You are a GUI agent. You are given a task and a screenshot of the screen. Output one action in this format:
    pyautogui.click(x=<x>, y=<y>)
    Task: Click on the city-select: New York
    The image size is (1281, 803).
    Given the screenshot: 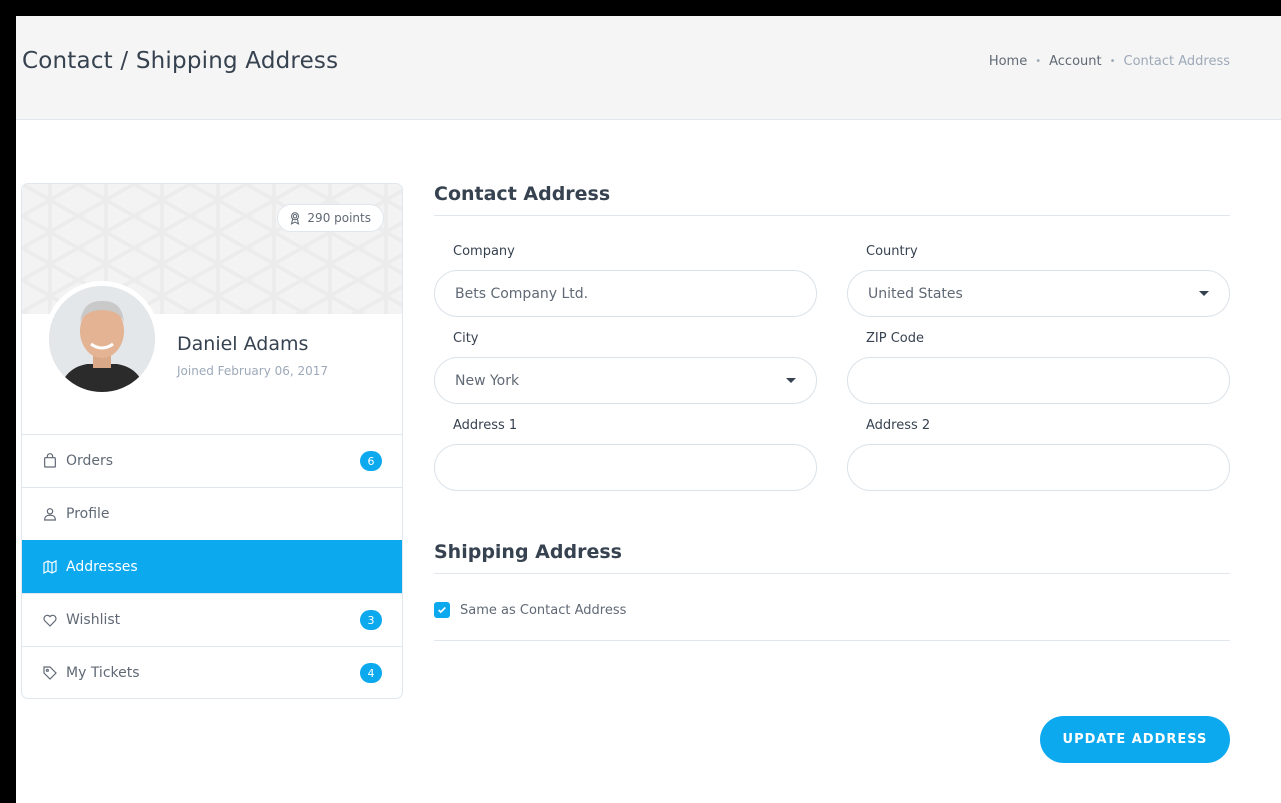 What is the action you would take?
    pyautogui.click(x=625, y=380)
    